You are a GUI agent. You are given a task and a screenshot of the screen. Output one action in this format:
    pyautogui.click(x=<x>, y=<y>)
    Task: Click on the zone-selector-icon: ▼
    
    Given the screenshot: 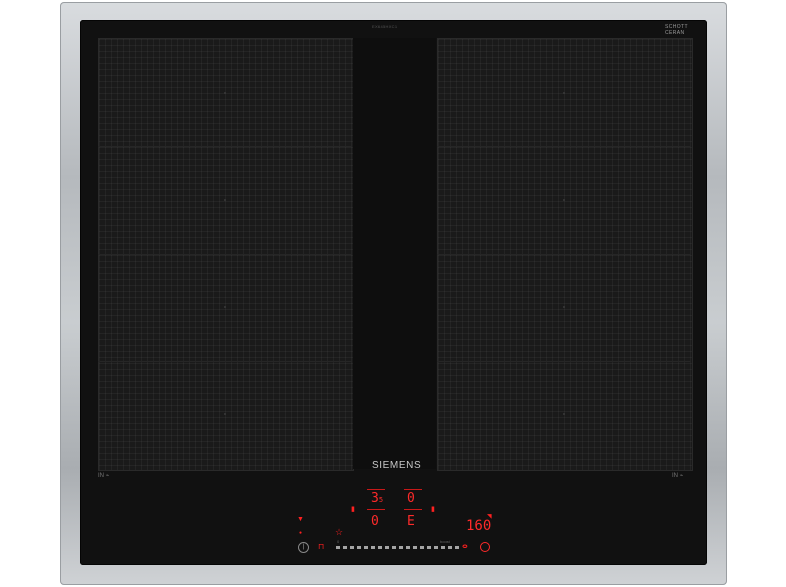 What is the action you would take?
    pyautogui.click(x=300, y=519)
    